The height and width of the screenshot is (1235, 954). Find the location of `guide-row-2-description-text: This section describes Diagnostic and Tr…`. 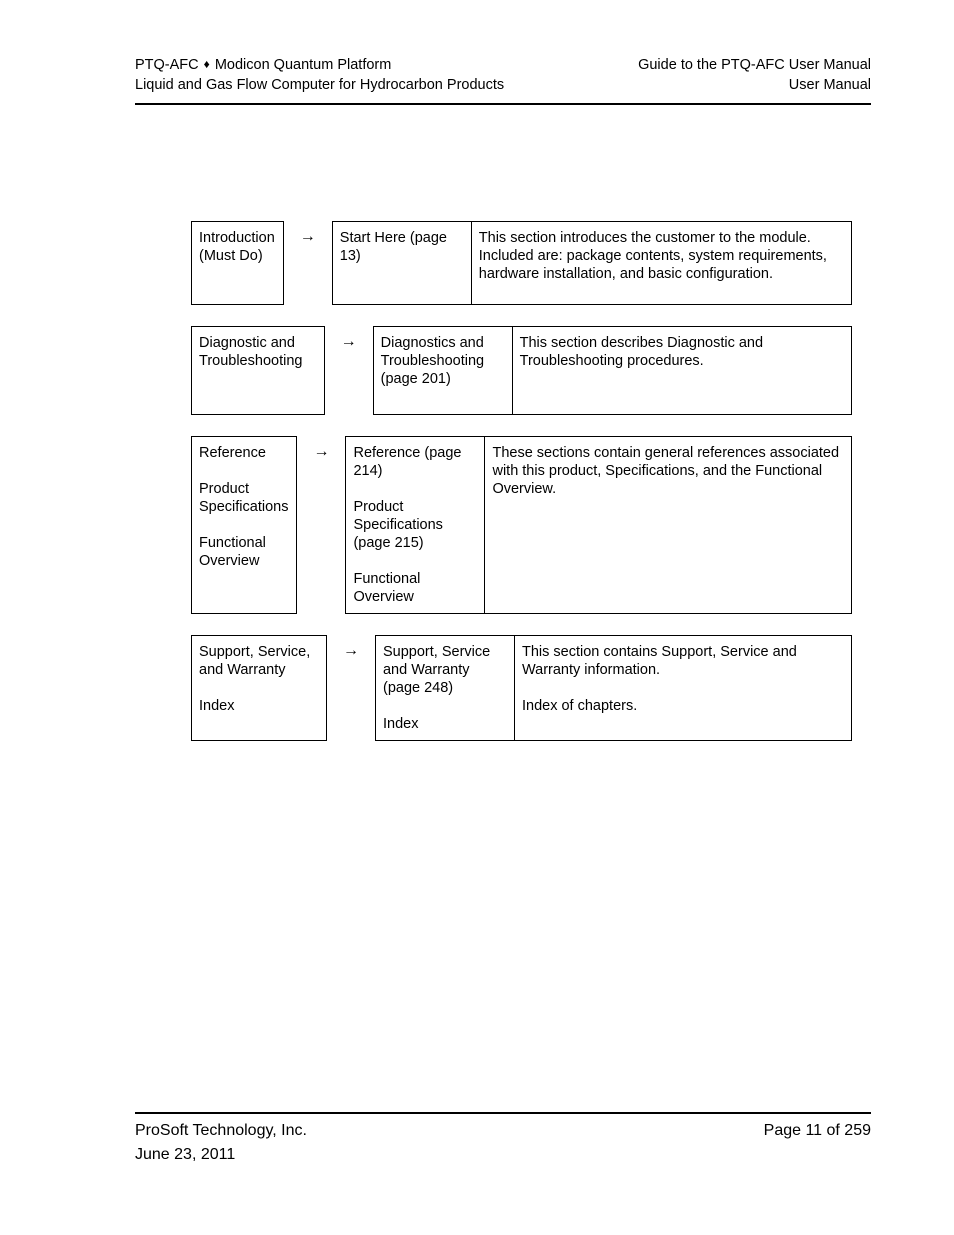

guide-row-2-description-text: This section describes Diagnostic and Tr… is located at coordinates (641, 352).